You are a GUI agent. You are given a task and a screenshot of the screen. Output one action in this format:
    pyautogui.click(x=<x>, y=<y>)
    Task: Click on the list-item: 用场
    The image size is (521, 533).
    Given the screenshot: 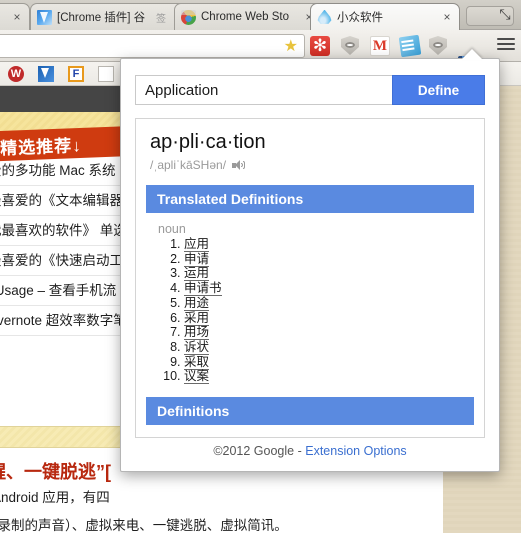 What is the action you would take?
    pyautogui.click(x=334, y=333)
    